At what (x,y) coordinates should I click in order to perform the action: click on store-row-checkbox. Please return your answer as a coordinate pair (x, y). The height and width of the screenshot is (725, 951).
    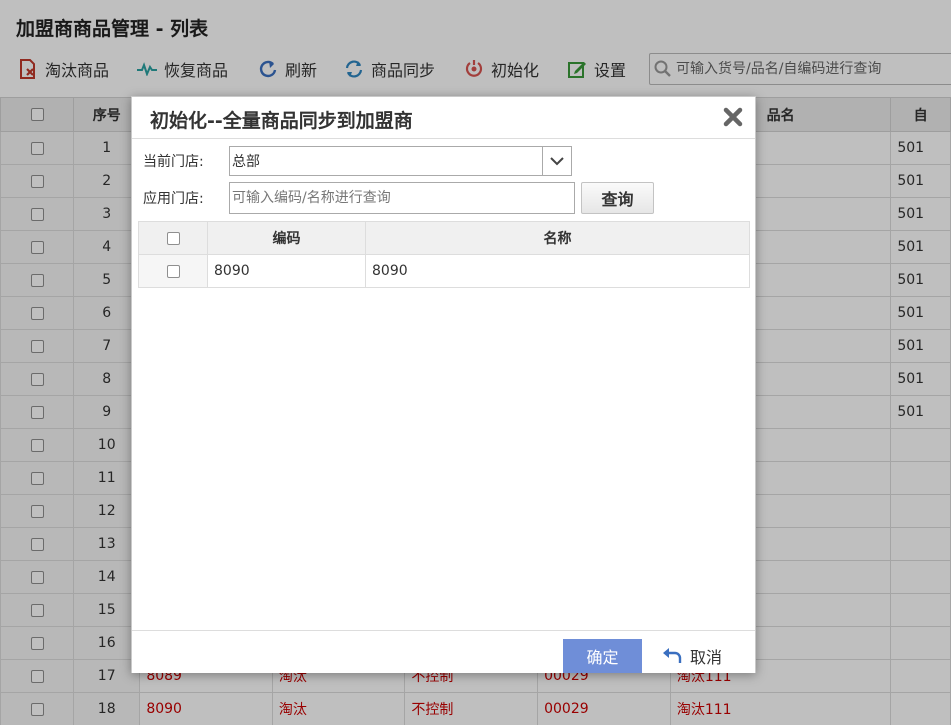
    Looking at the image, I should click on (173, 271).